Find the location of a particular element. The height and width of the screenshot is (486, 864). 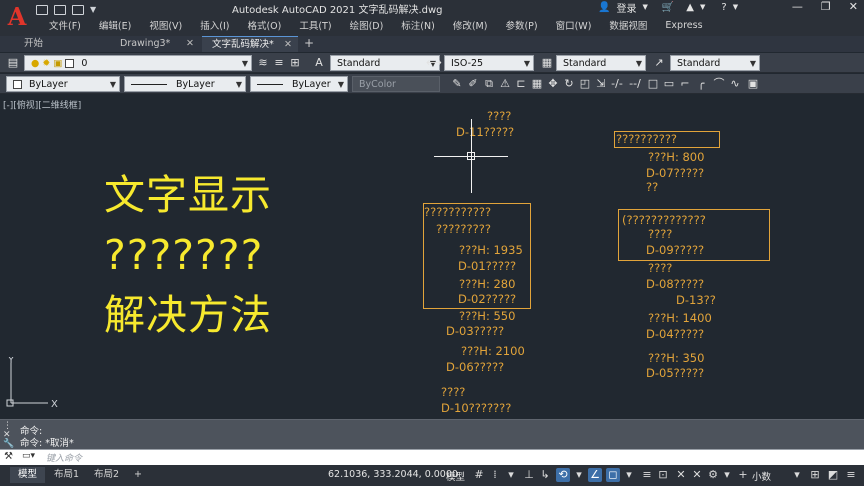

trim-icon: -/- is located at coordinates (617, 84).